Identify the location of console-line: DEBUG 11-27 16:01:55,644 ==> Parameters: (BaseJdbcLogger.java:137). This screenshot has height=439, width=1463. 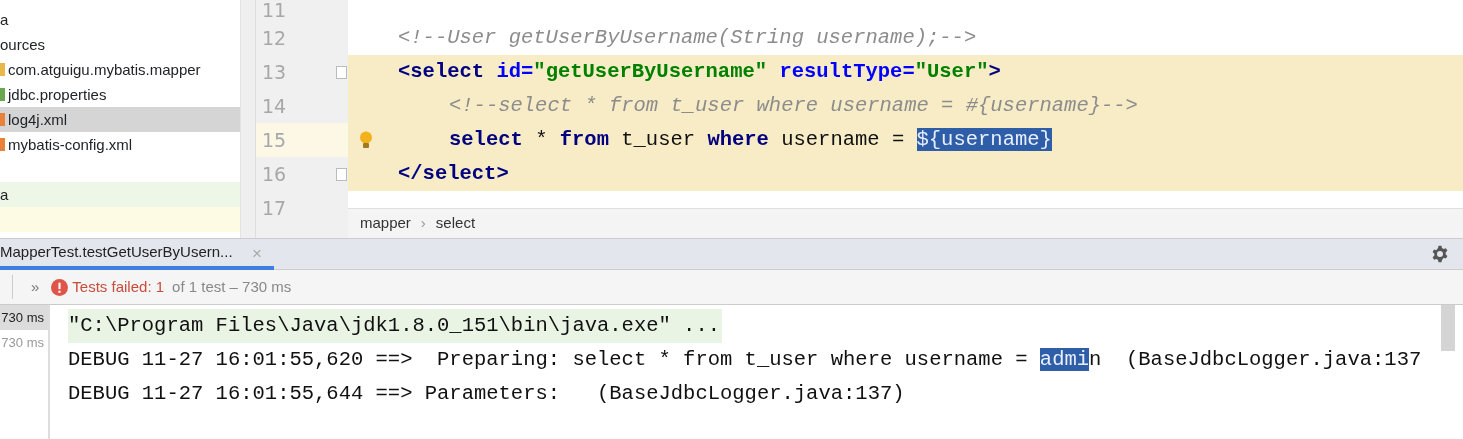
(486, 394).